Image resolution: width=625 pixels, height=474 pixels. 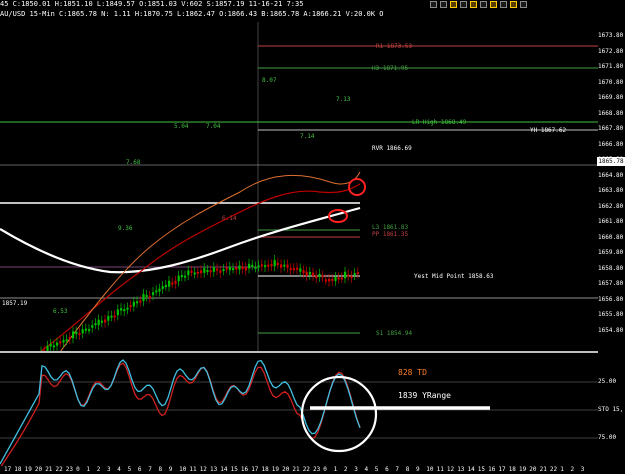 I want to click on time-axis-label: 12, so click(x=450, y=469).